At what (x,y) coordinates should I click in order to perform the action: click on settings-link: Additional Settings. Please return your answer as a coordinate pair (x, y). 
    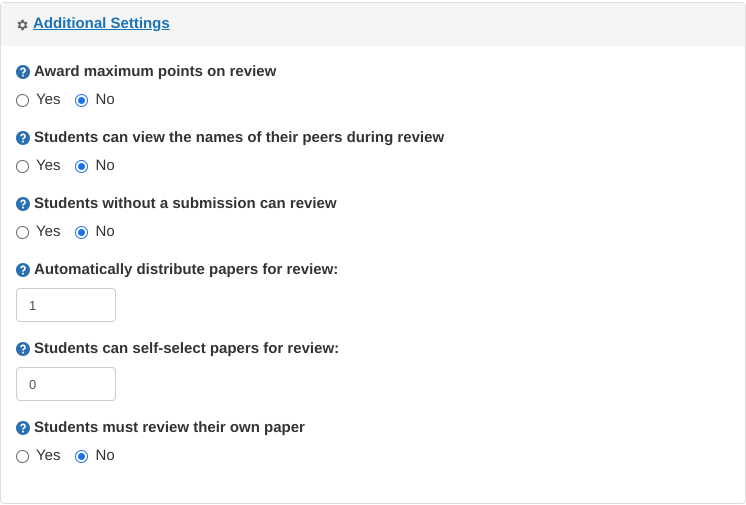
    Looking at the image, I should click on (92, 24).